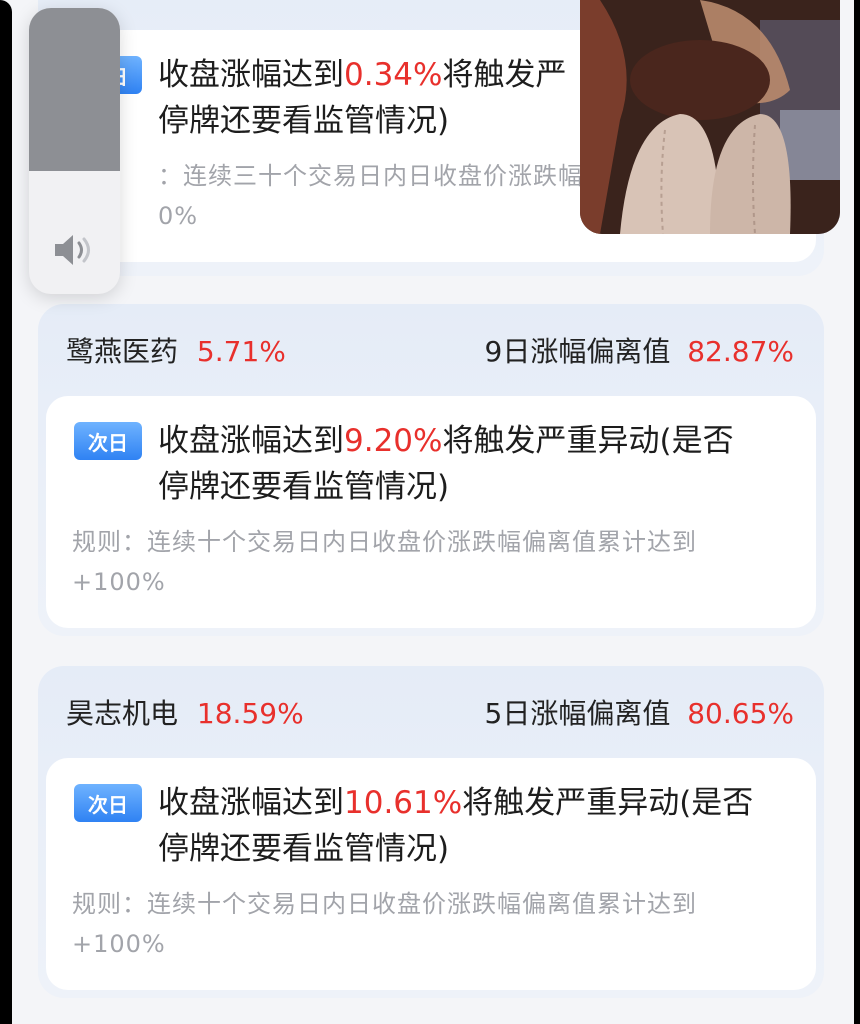  What do you see at coordinates (250, 713) in the screenshot?
I see `stock-change: 18.59%` at bounding box center [250, 713].